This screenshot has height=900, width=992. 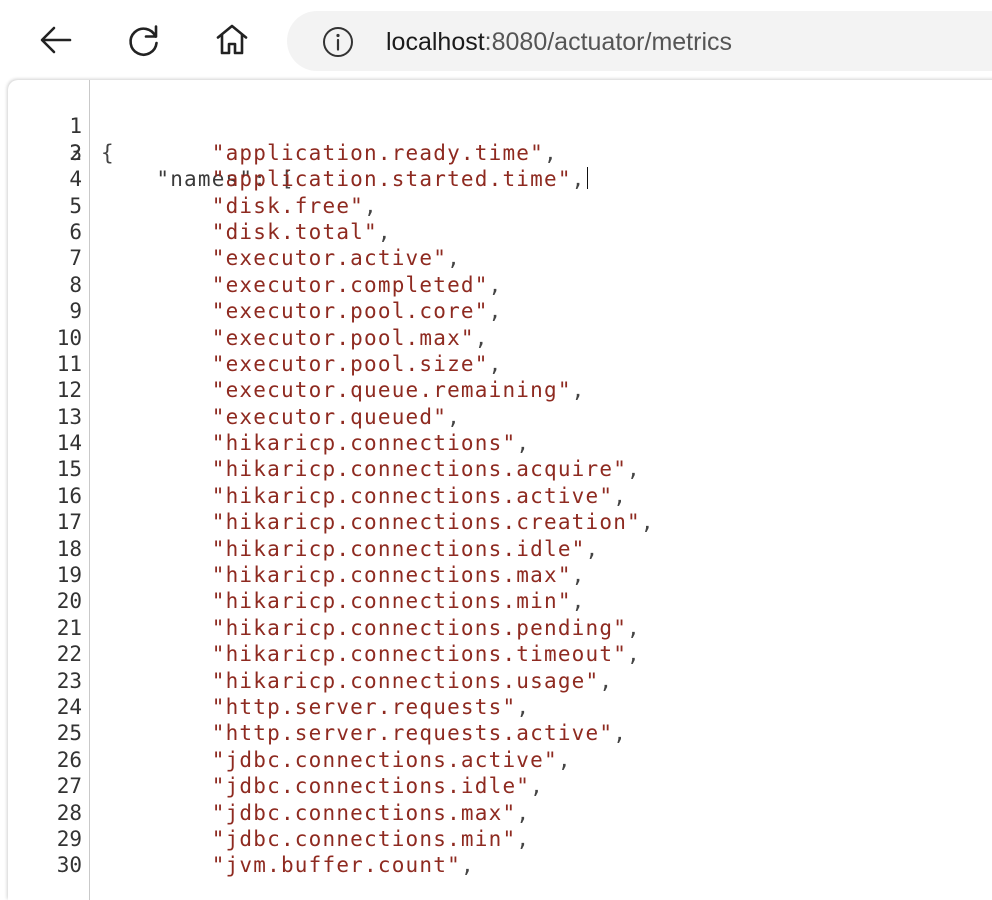 I want to click on json-string-value: "executor.pool.max", so click(x=343, y=337).